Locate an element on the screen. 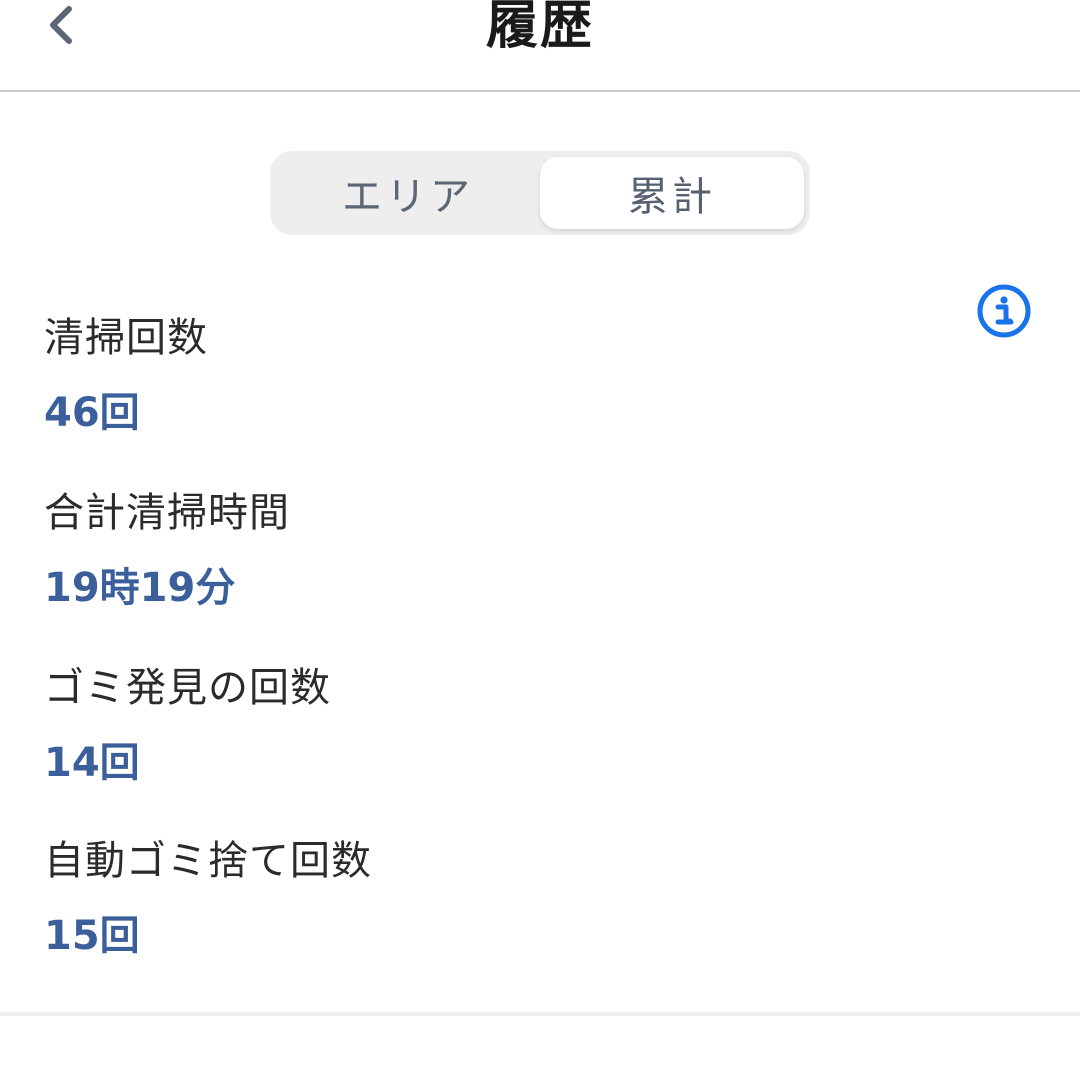 Image resolution: width=1080 pixels, height=1080 pixels. stat-value-dirt-detected-count: 14回 is located at coordinates (92, 763).